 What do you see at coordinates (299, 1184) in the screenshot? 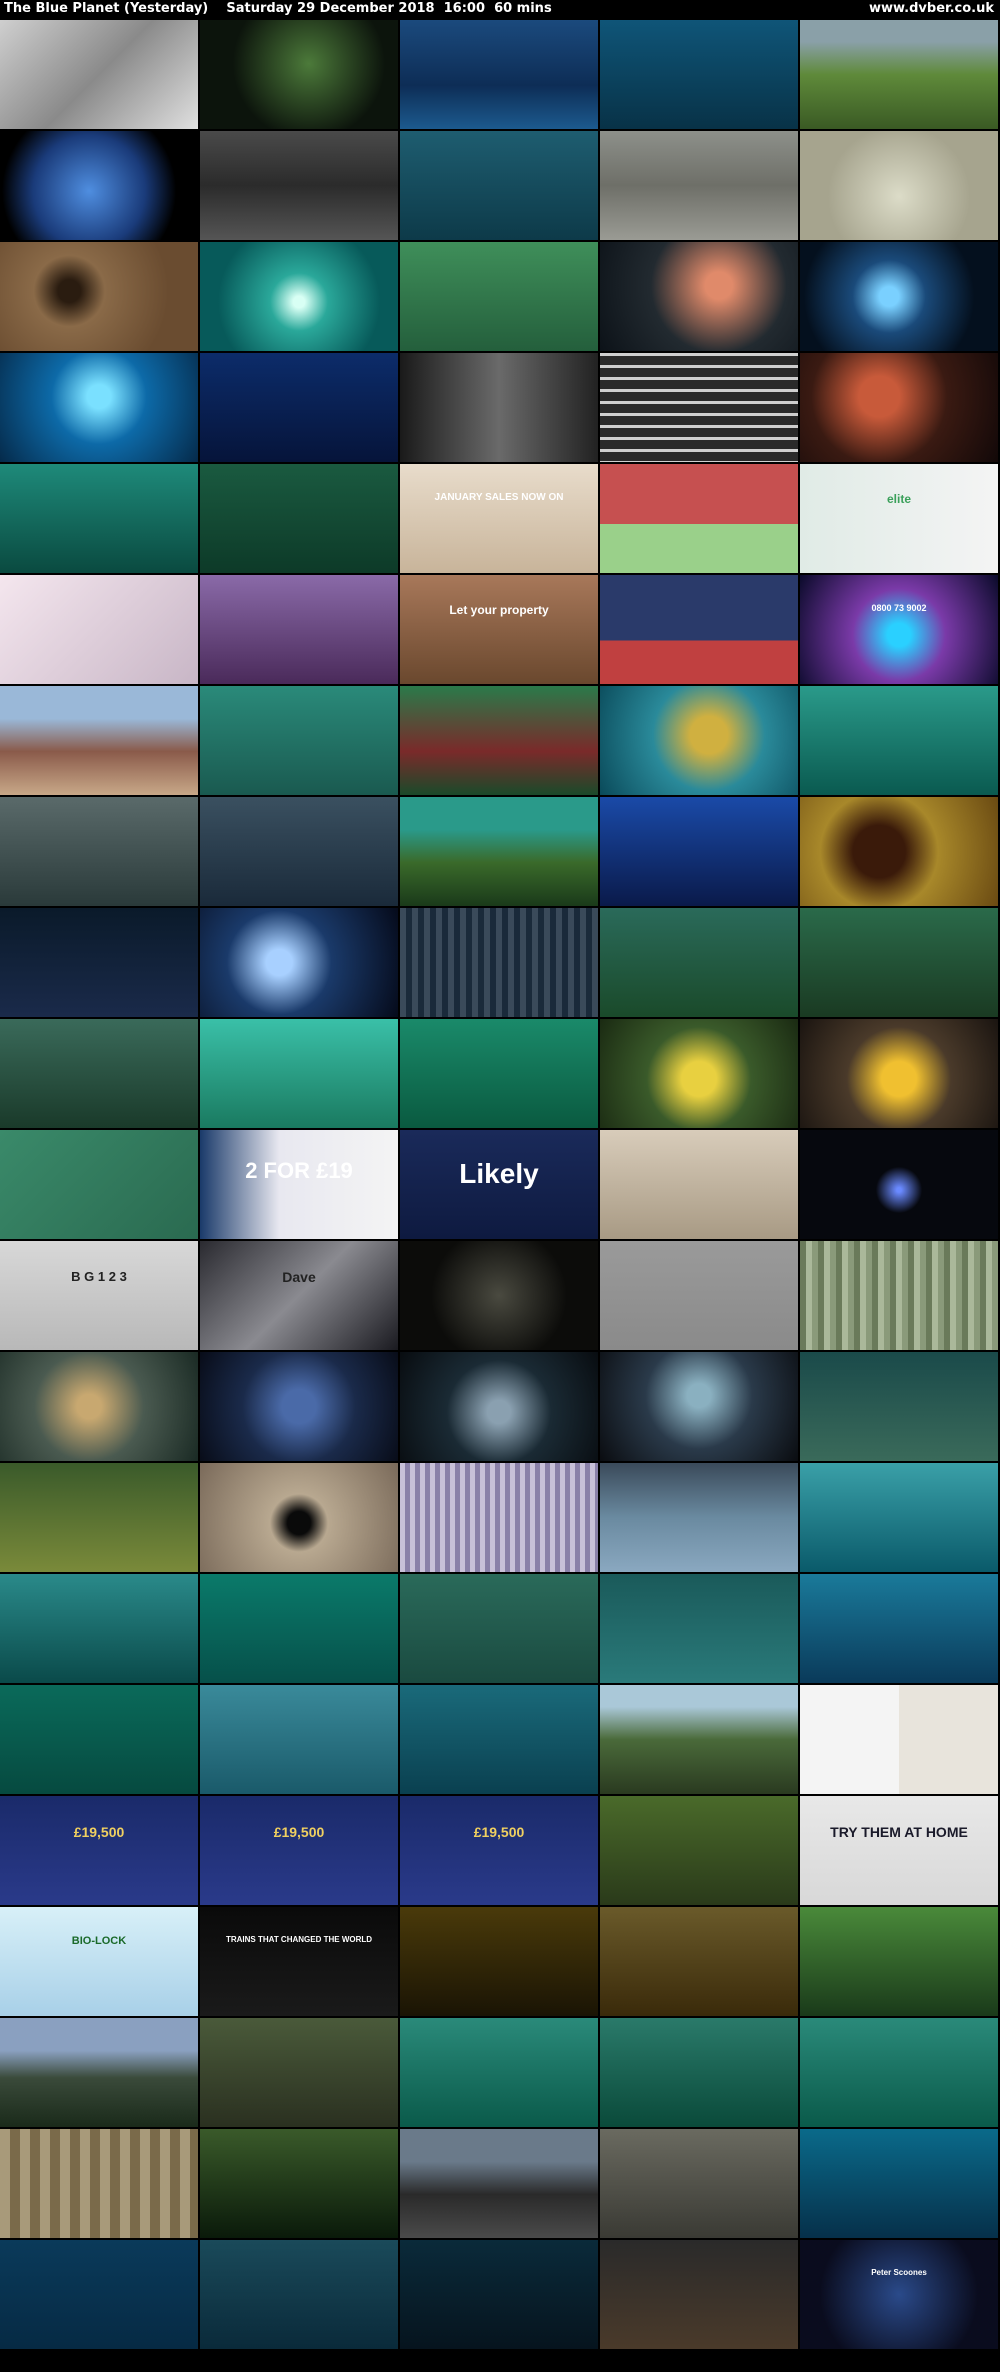
I see `thumbnail-frame: 2 FOR £19` at bounding box center [299, 1184].